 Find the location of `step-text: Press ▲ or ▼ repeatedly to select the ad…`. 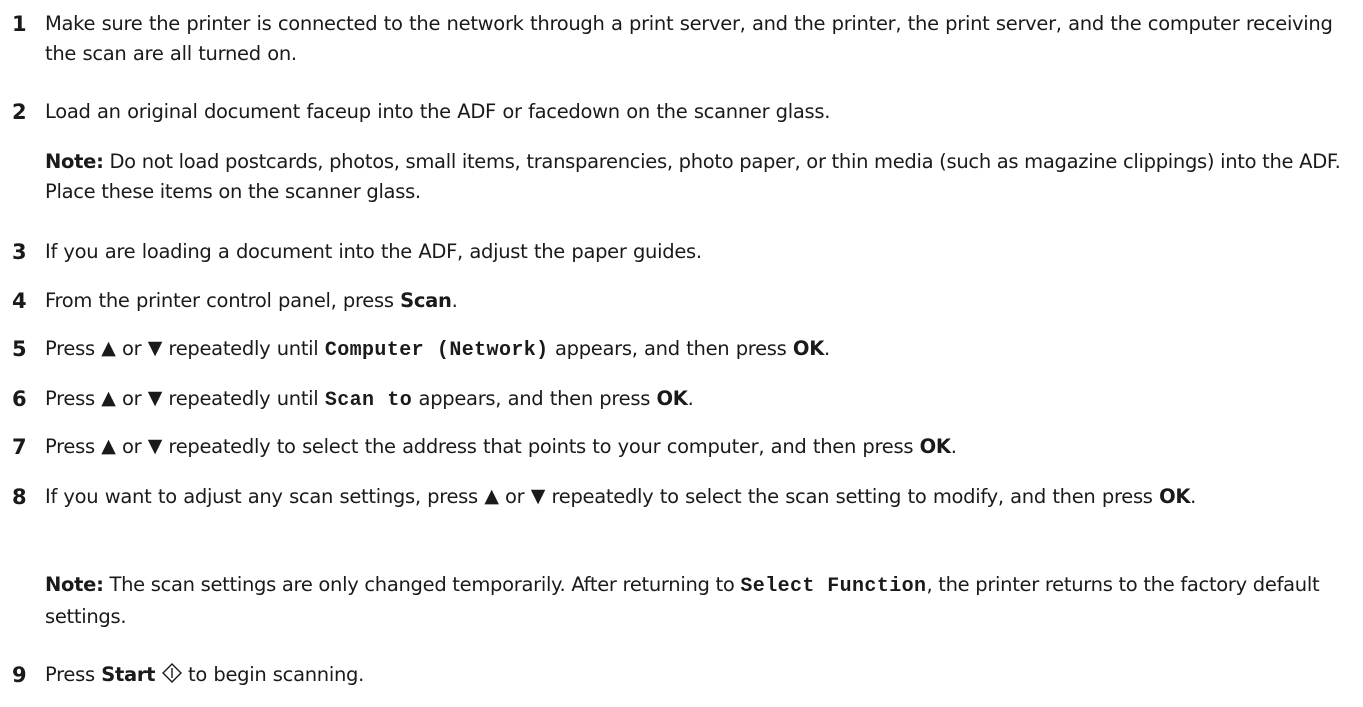

step-text: Press ▲ or ▼ repeatedly to select the ad… is located at coordinates (695, 447).